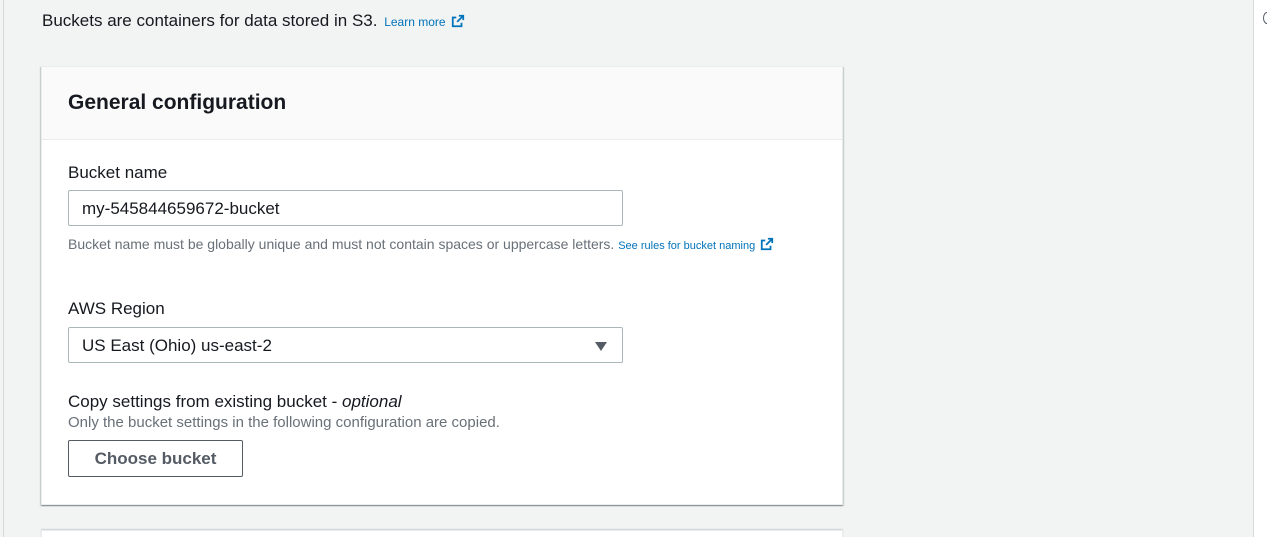  I want to click on aws-region-selected: US East (Ohio) us-east-2, so click(177, 345).